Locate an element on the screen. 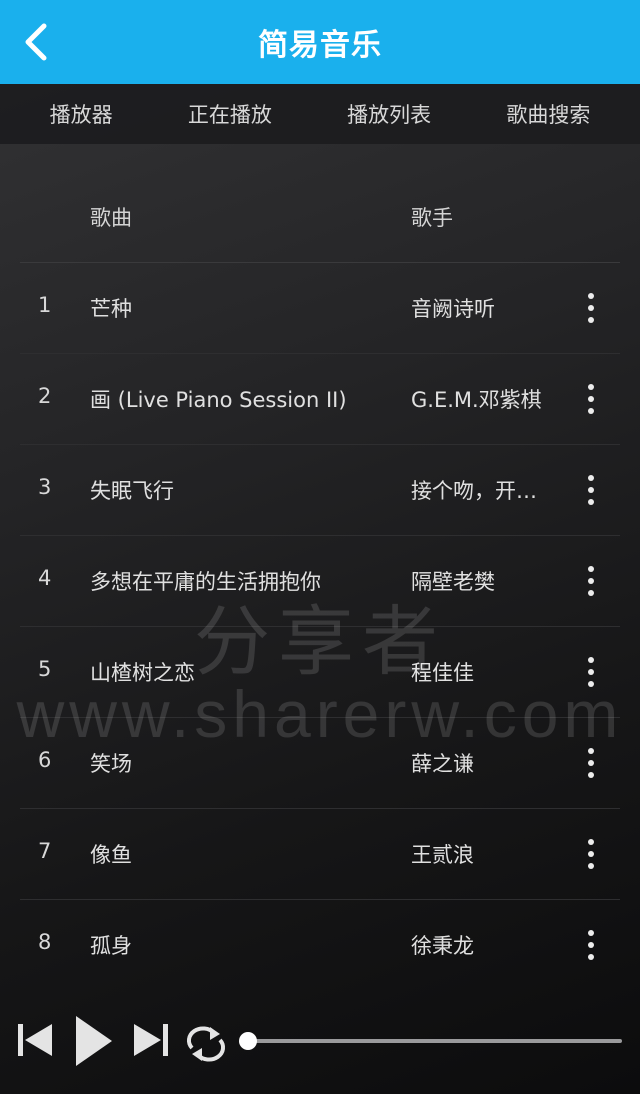 This screenshot has height=1094, width=640. app-header: 简易音乐 is located at coordinates (320, 42).